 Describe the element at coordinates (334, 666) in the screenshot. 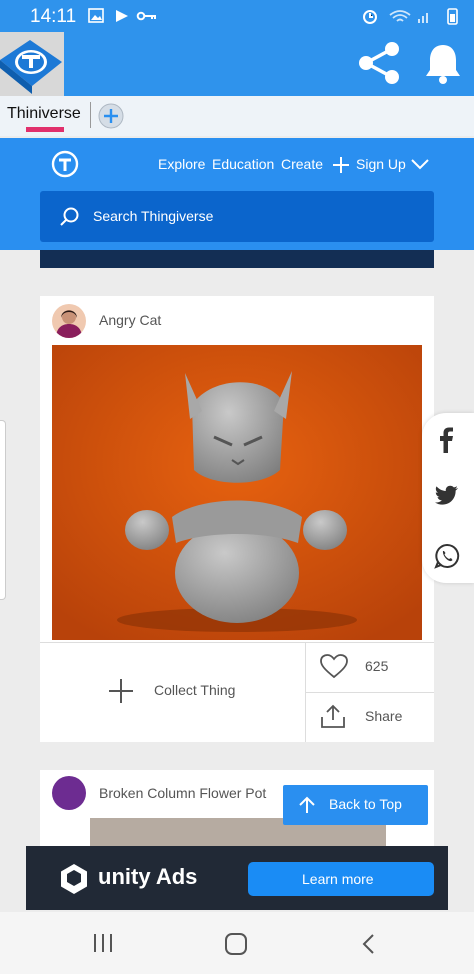

I see `heart-icon` at that location.